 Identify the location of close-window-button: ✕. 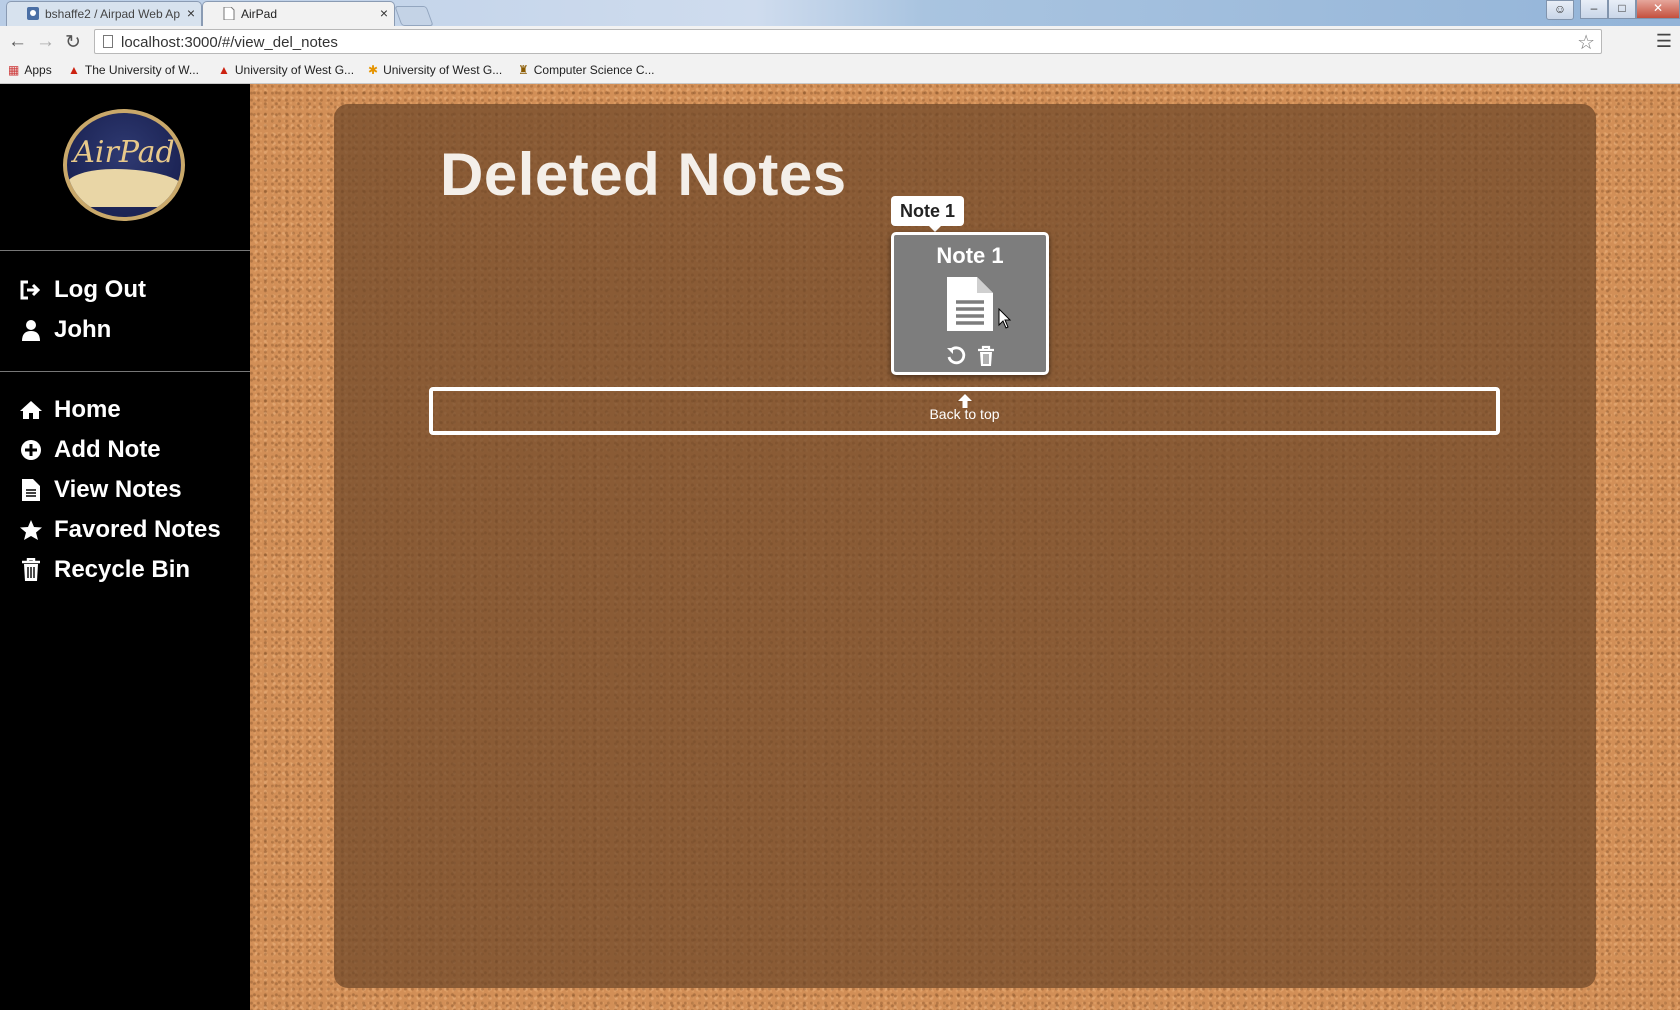
(1658, 9).